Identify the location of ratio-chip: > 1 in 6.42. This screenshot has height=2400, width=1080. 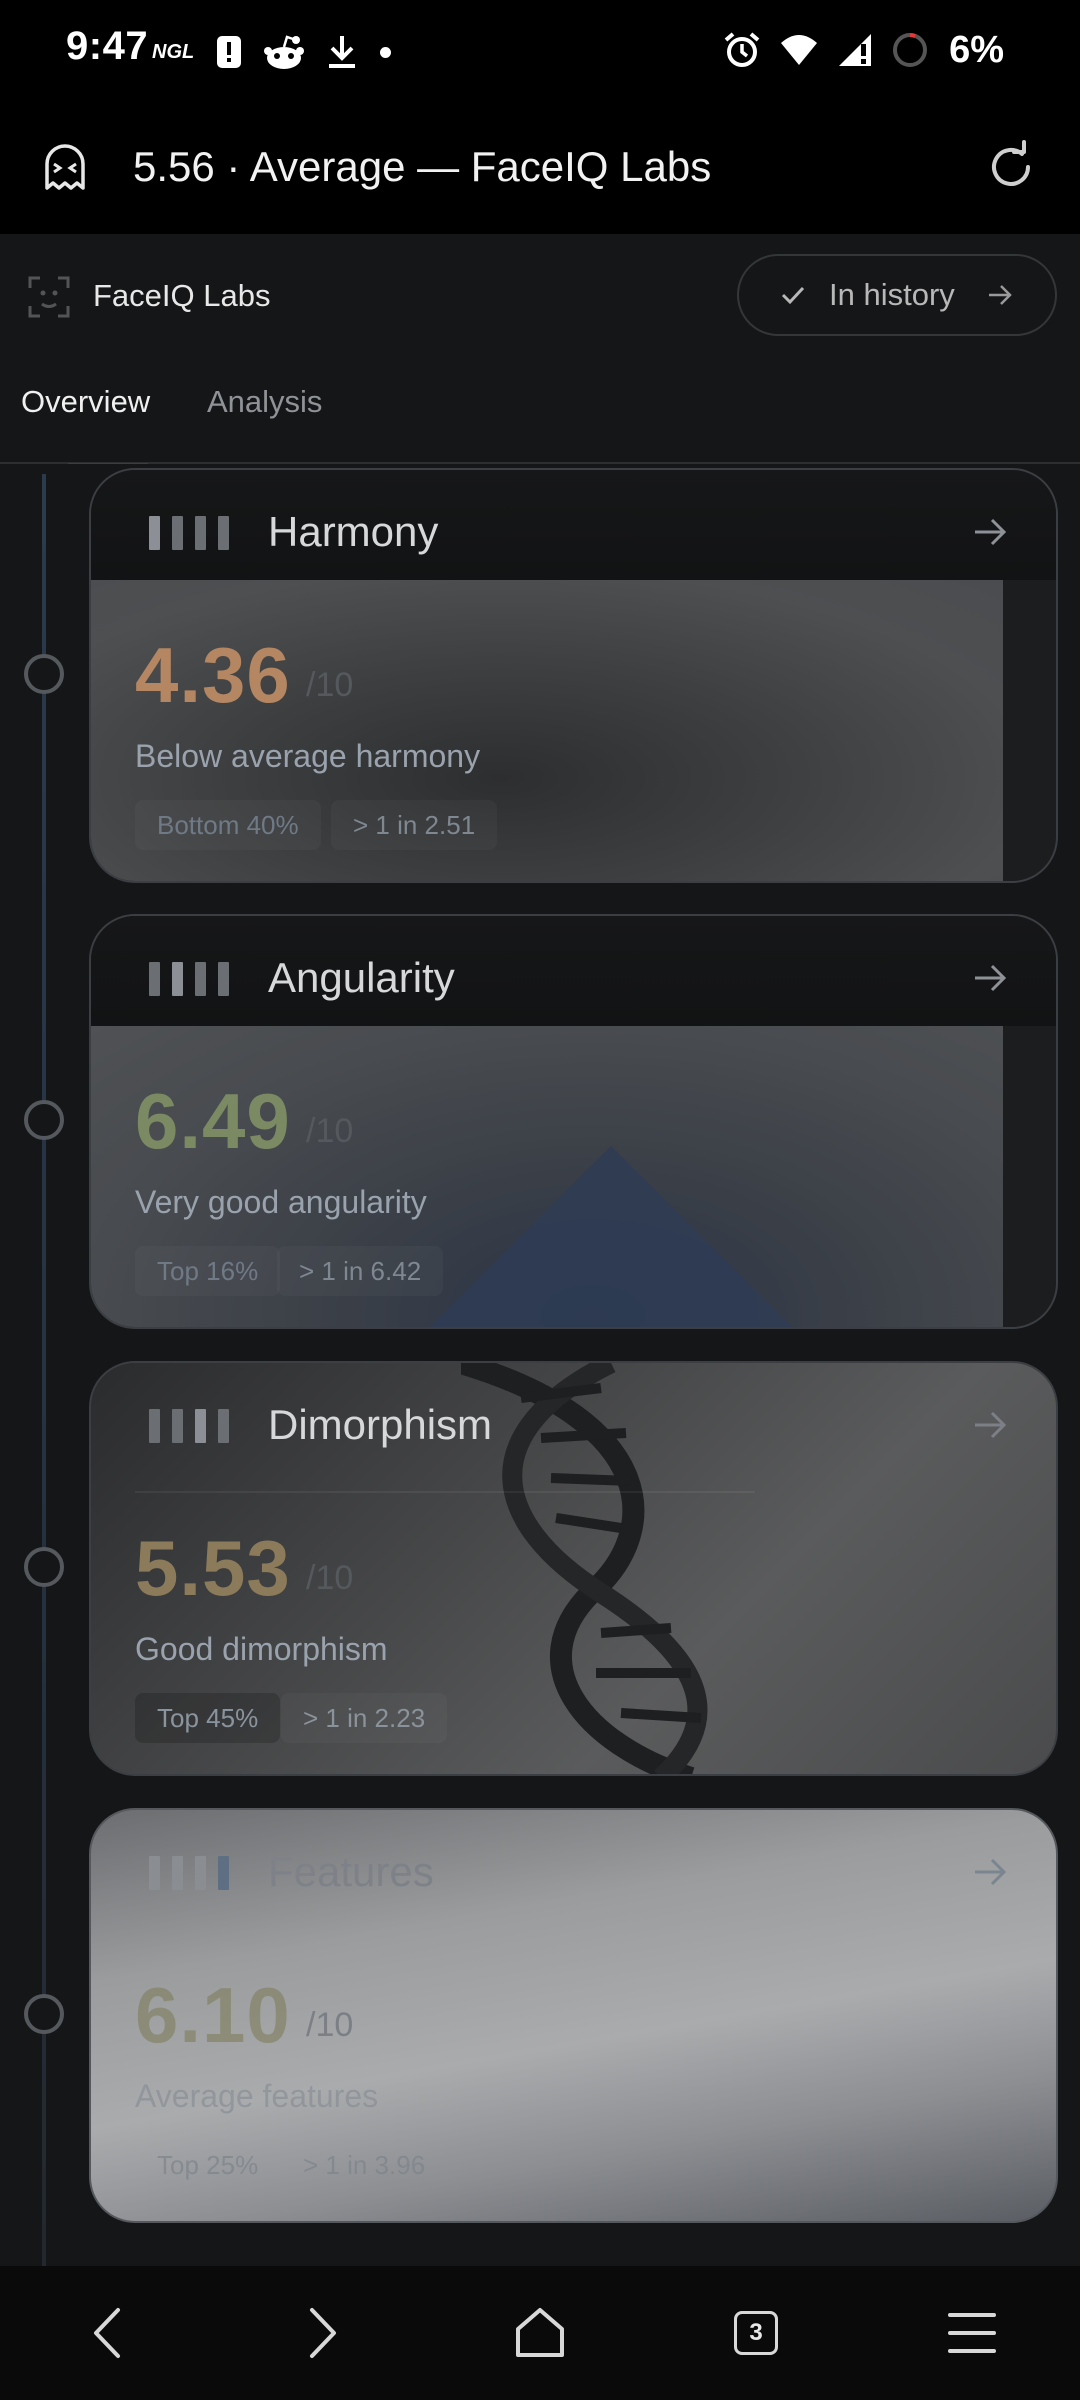
(360, 1271).